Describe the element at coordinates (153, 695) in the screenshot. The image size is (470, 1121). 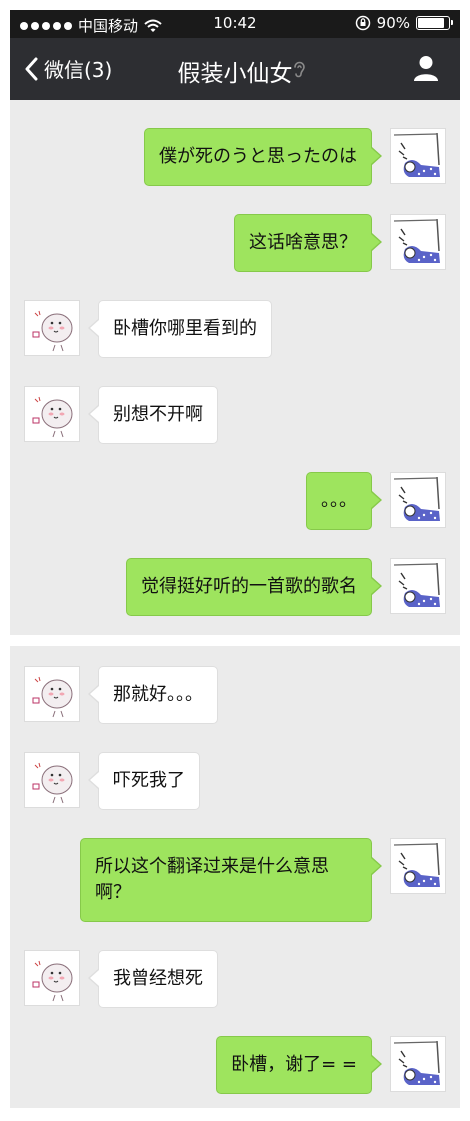
I see `message-bubble: 那就好。。。` at that location.